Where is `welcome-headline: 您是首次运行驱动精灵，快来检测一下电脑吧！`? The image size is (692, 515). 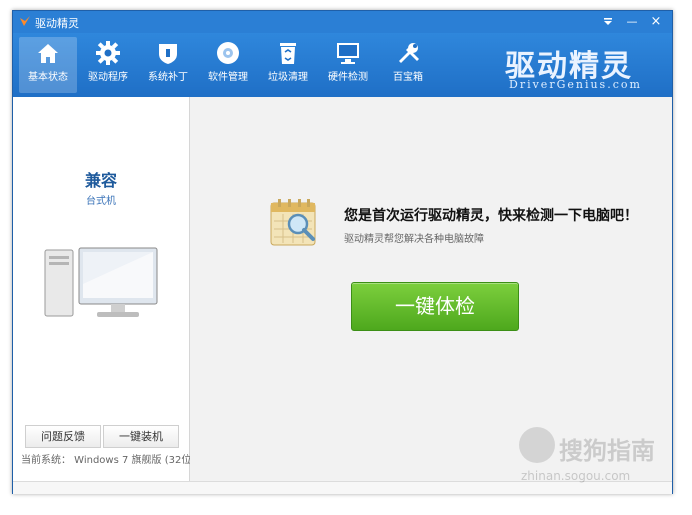
welcome-headline: 您是首次运行驱动精灵，快来检测一下电脑吧！ is located at coordinates (491, 216).